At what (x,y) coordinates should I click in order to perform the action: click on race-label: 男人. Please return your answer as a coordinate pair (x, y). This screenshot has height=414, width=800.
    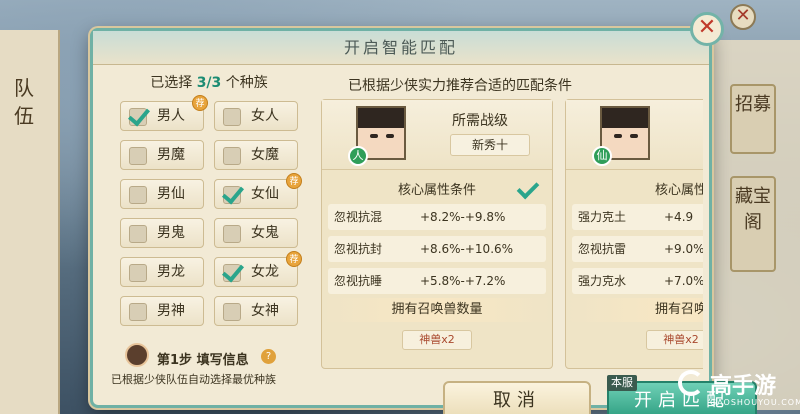
    Looking at the image, I should click on (171, 116).